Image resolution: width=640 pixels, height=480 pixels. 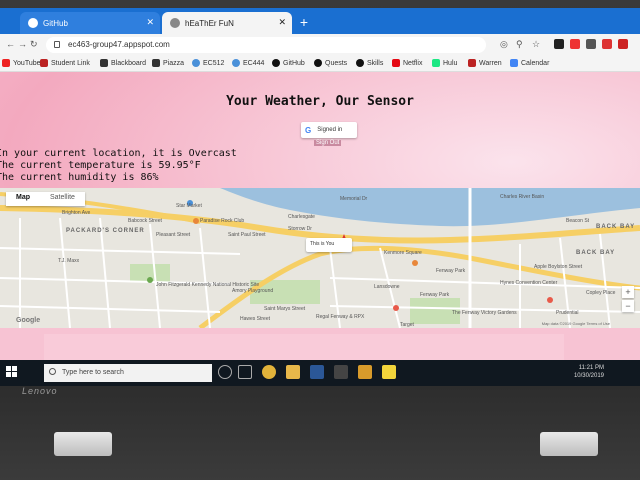 I want to click on bookmark-netflix: Netflix, so click(x=407, y=63).